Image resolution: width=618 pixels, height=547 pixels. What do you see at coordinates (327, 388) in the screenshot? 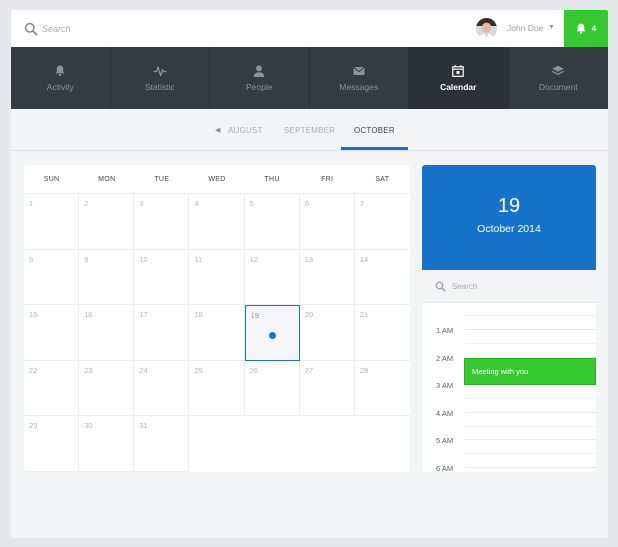
I see `calendar-day-cell: 27` at bounding box center [327, 388].